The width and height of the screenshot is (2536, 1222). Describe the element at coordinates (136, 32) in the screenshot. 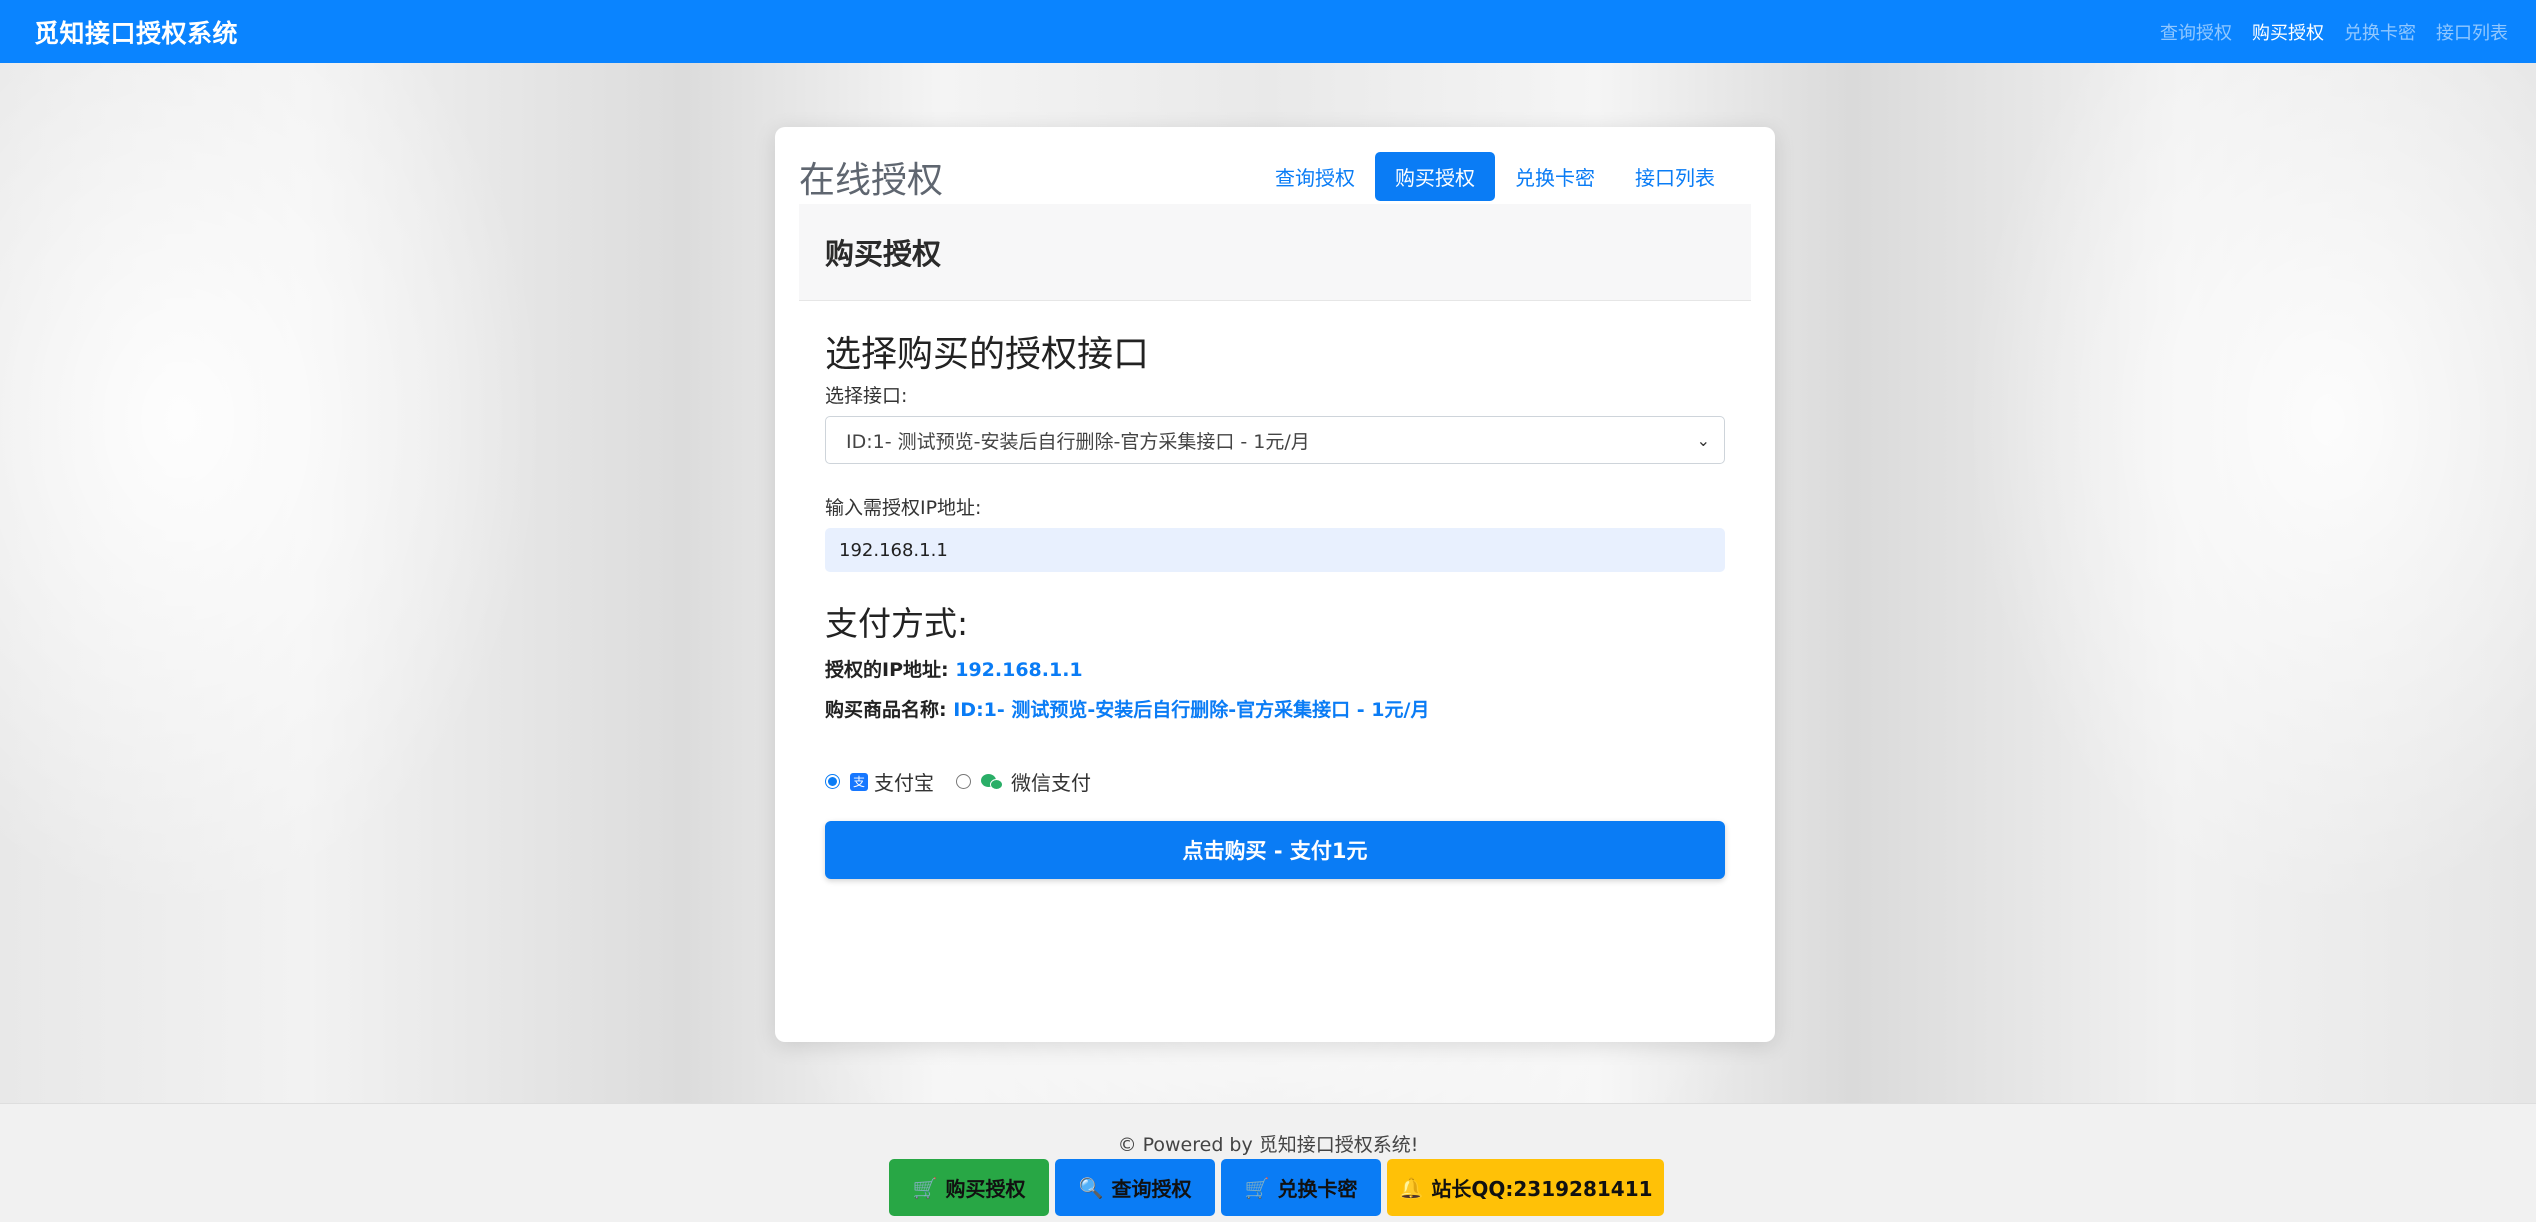

I see `brand-title: 觅知接口授权系统` at that location.